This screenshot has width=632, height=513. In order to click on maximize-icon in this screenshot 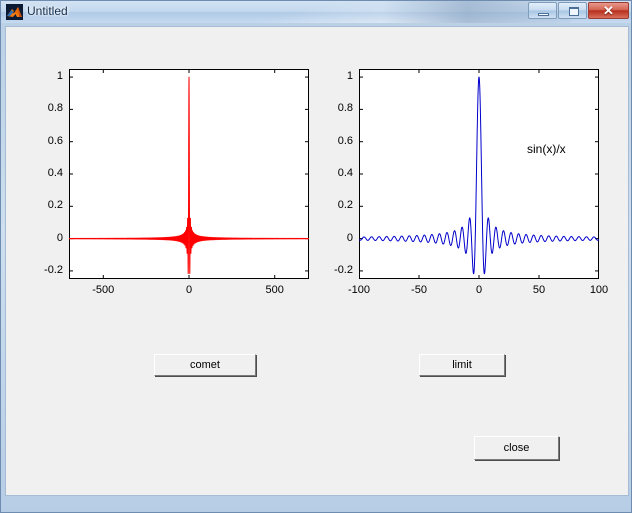, I will do `click(574, 11)`.